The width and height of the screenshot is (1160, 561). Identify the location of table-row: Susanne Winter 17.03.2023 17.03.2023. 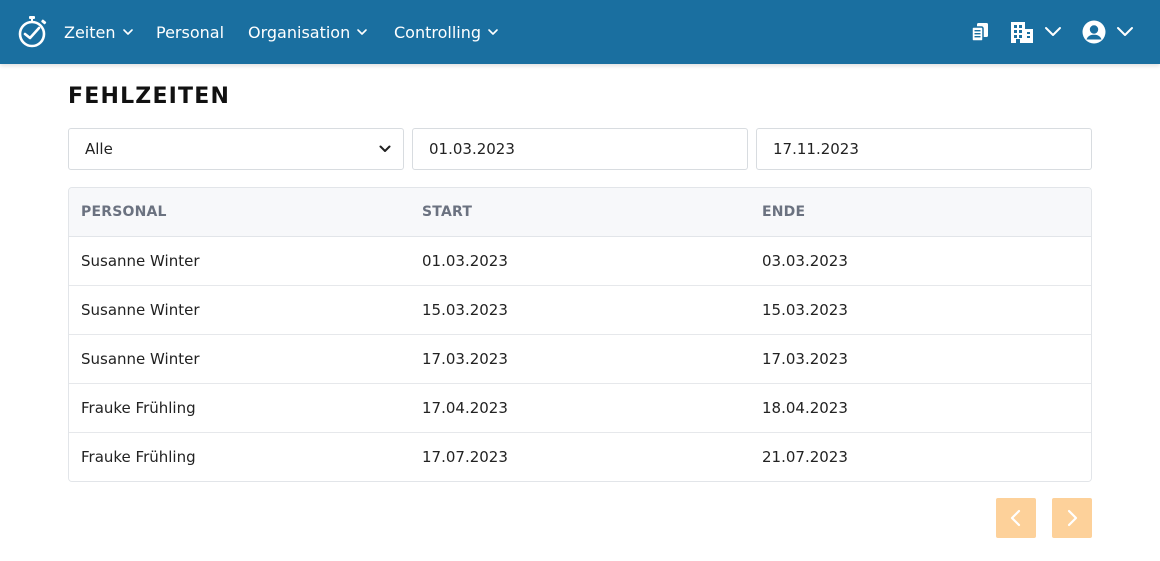
(580, 359).